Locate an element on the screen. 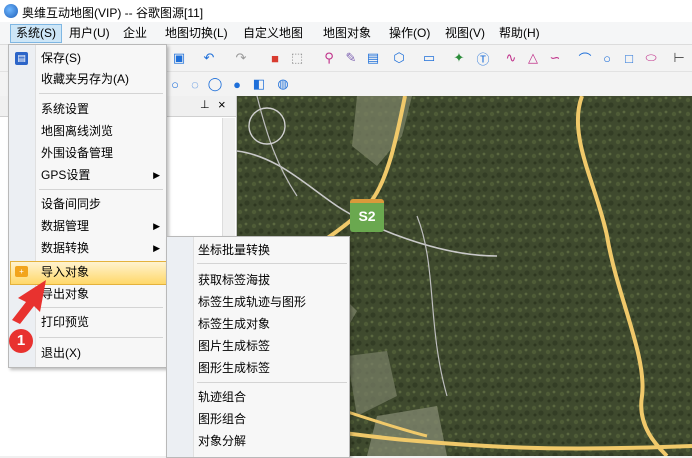 This screenshot has width=692, height=458. app-logo-icon is located at coordinates (11, 11).